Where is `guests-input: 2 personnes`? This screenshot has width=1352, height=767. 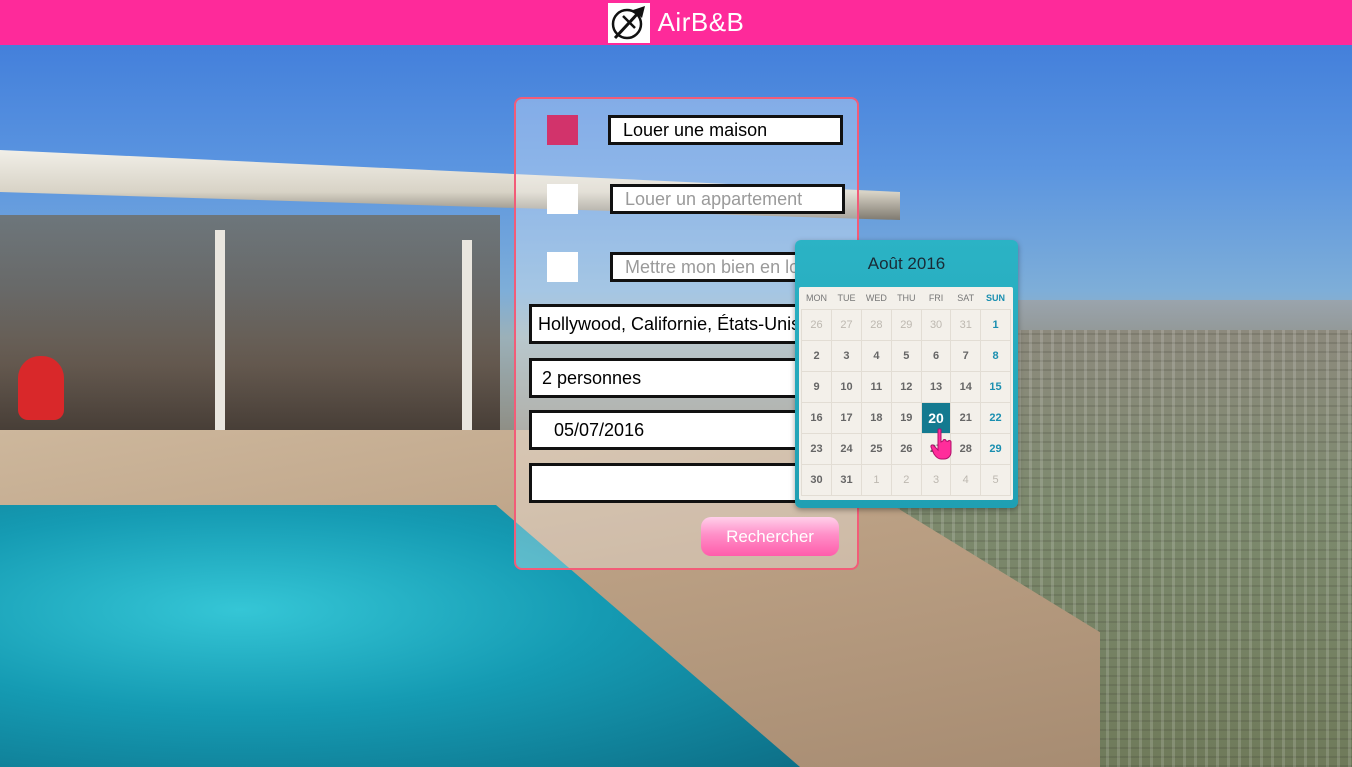 guests-input: 2 personnes is located at coordinates (679, 378).